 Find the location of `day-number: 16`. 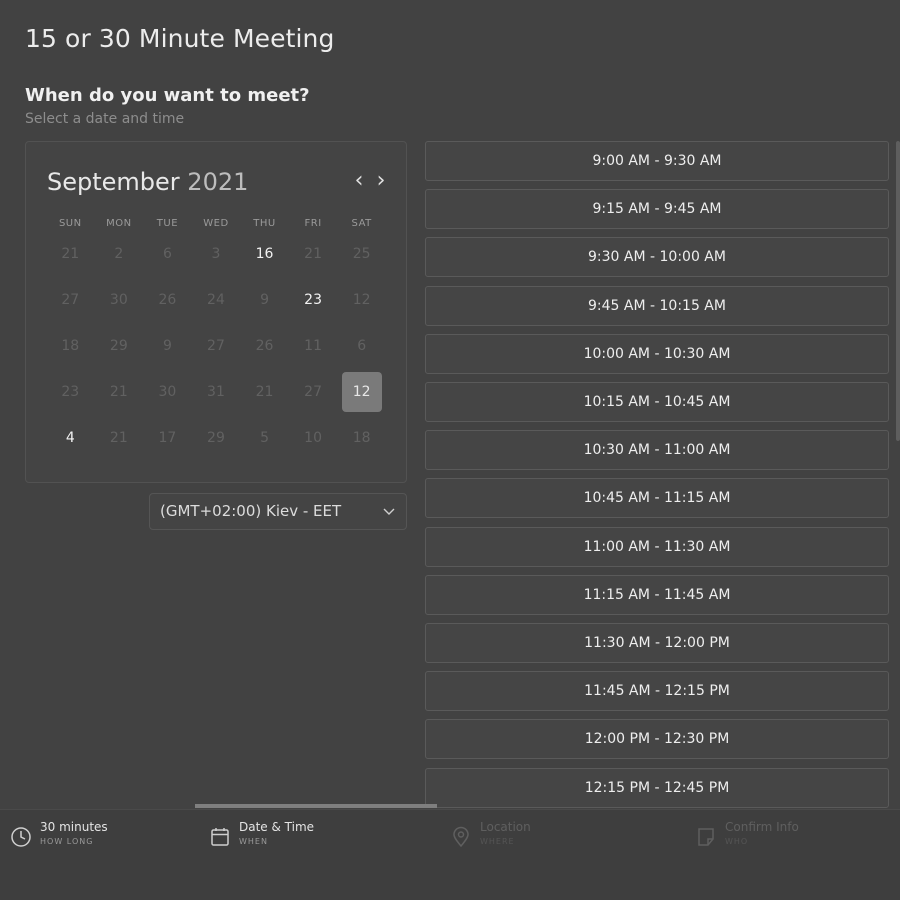

day-number: 16 is located at coordinates (264, 254).